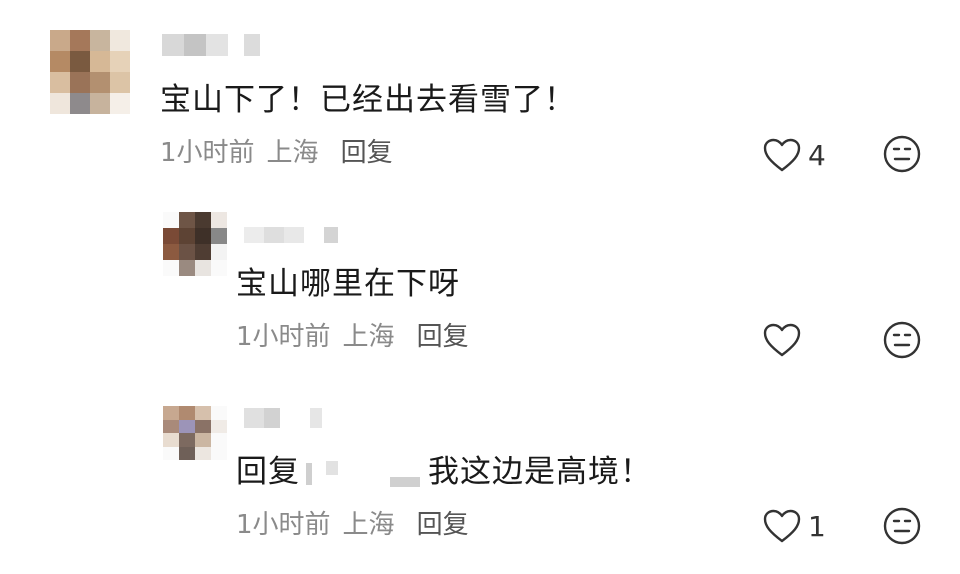 Image resolution: width=960 pixels, height=574 pixels. I want to click on comment-text: 宝山下了！已经出去看雪了！, so click(368, 100).